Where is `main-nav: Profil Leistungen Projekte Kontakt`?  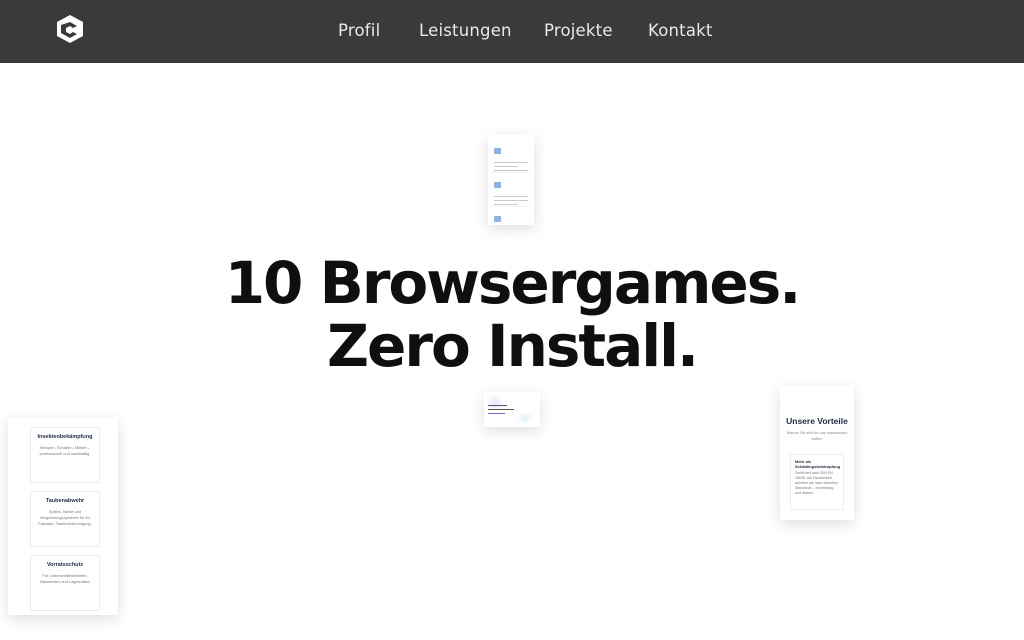
main-nav: Profil Leistungen Projekte Kontakt is located at coordinates (512, 31).